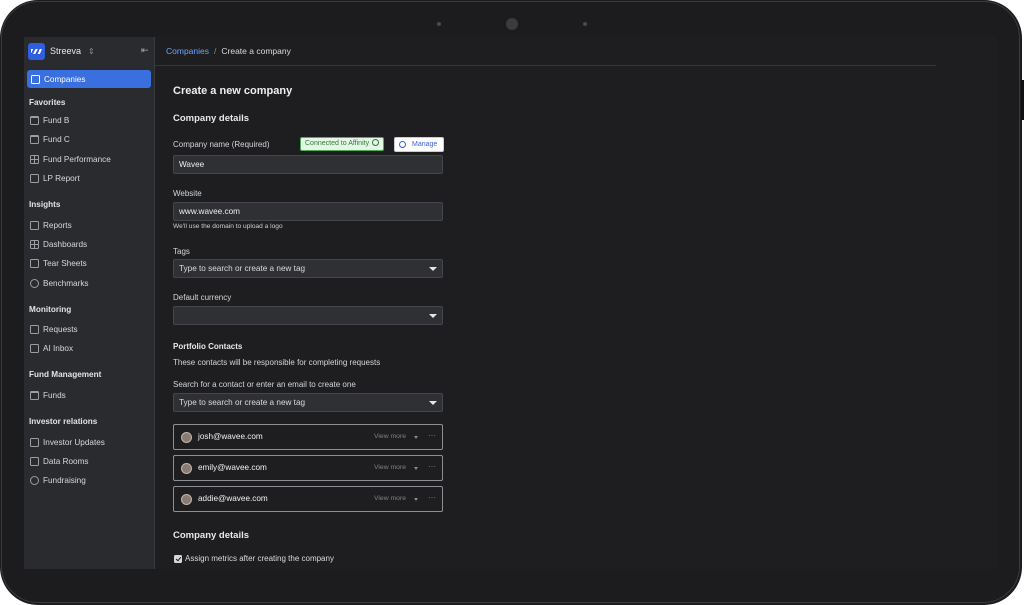 The height and width of the screenshot is (605, 1024). I want to click on breadcrumb-companies-link: Companies, so click(187, 51).